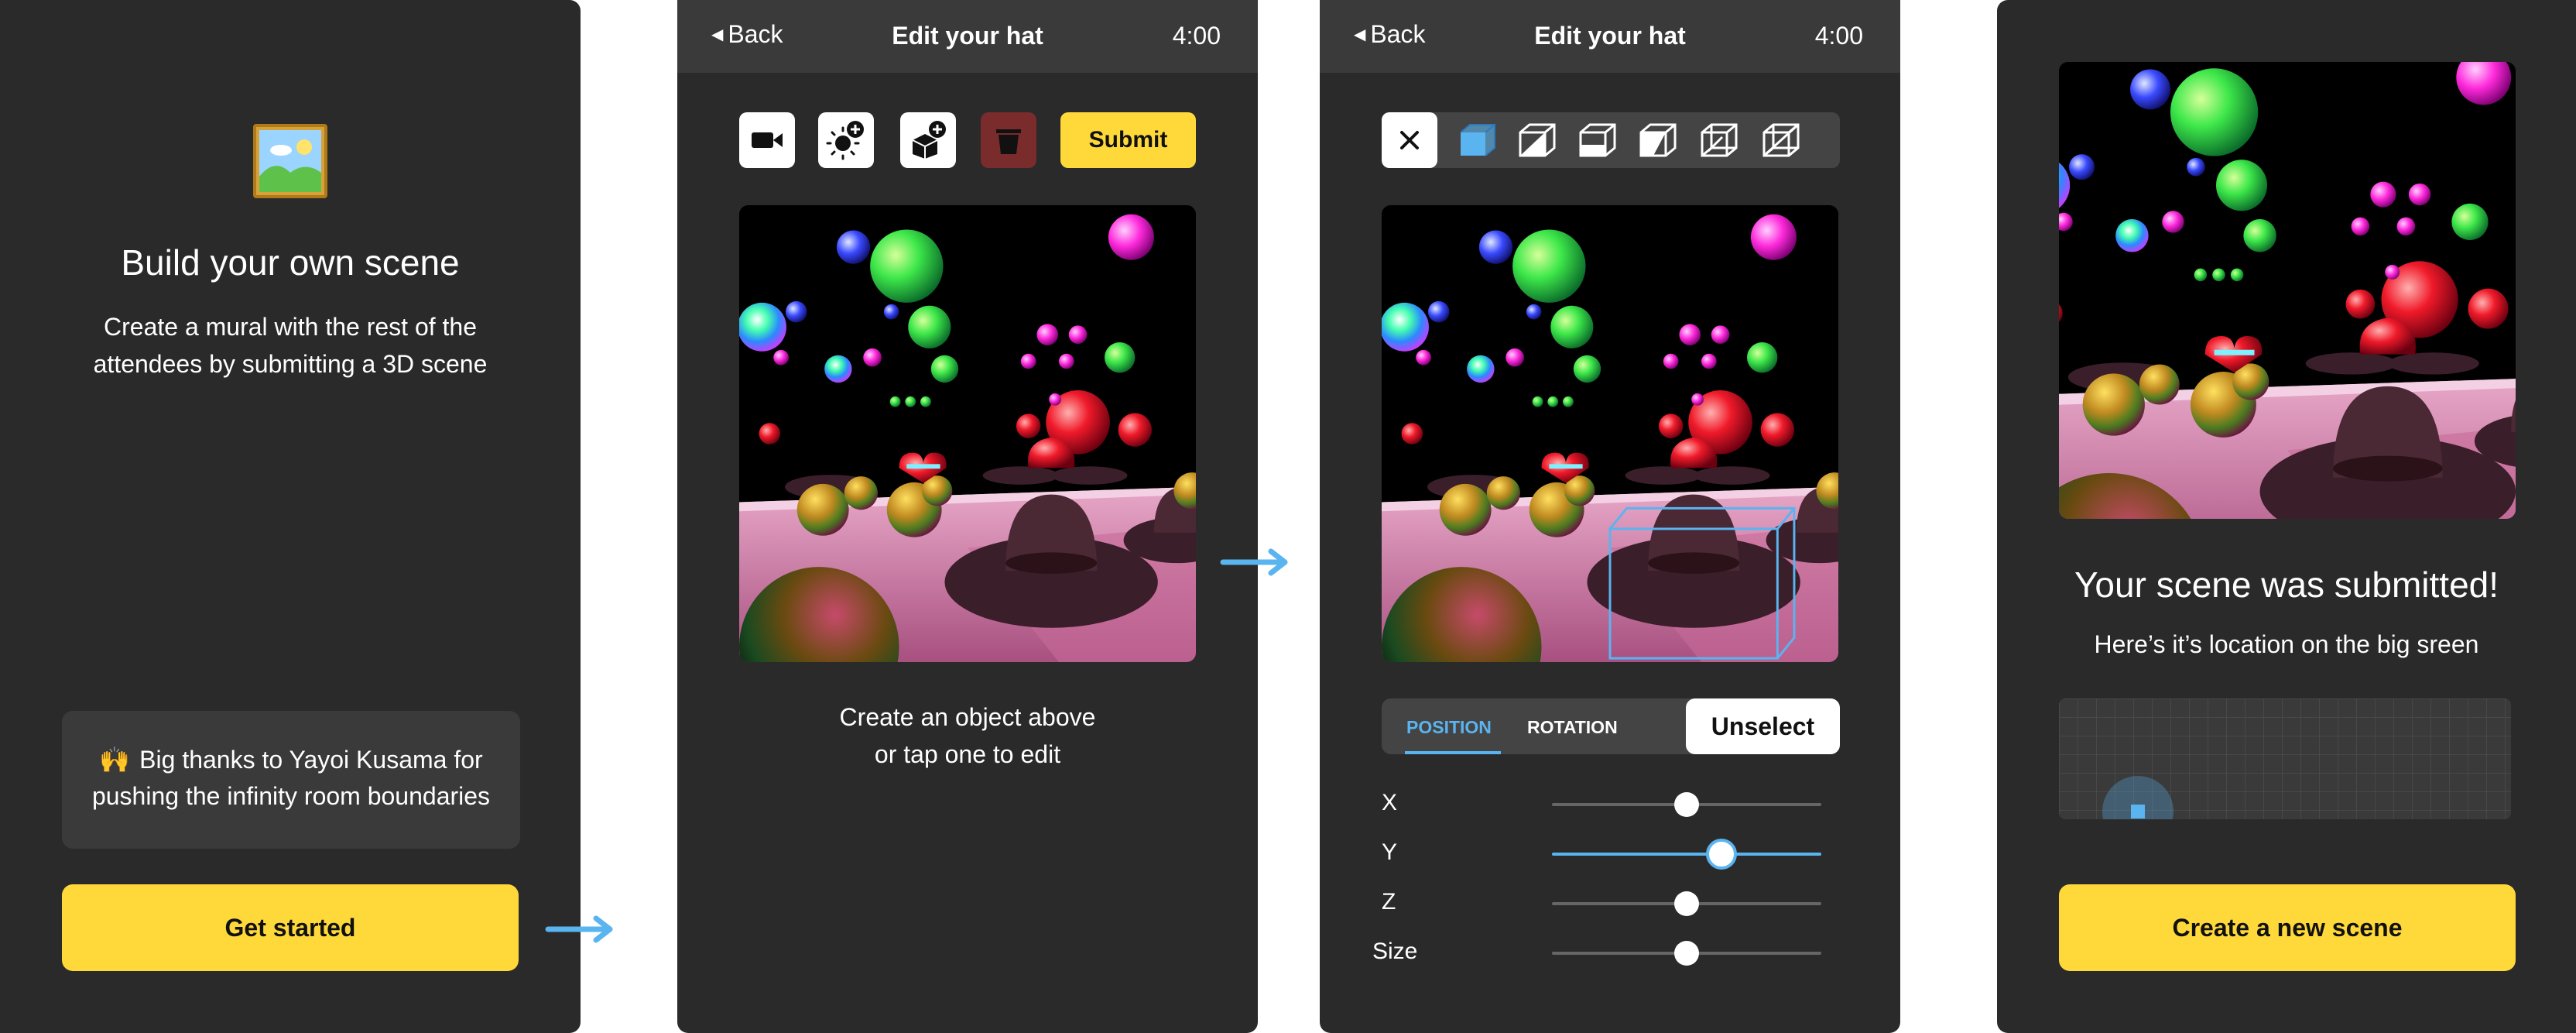 The image size is (2576, 1033). I want to click on tab-rotation: ROTATION, so click(1572, 727).